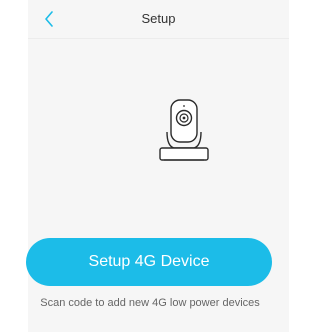 The height and width of the screenshot is (332, 320). I want to click on page-title: Setup, so click(158, 18).